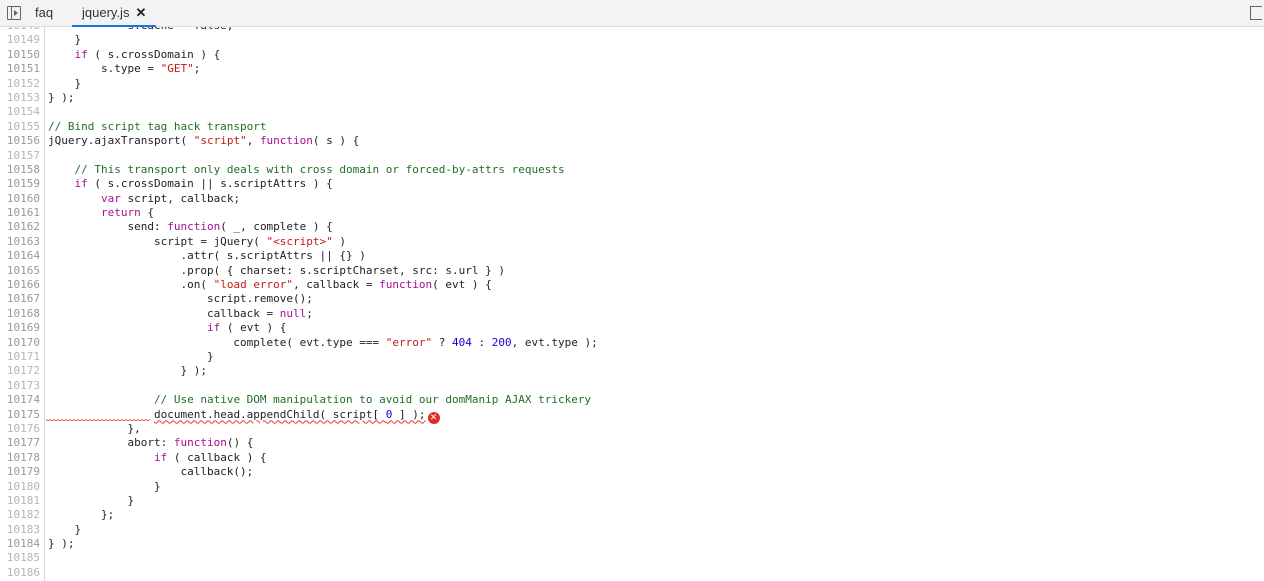  Describe the element at coordinates (20, 443) in the screenshot. I see `line-number: 10177` at that location.